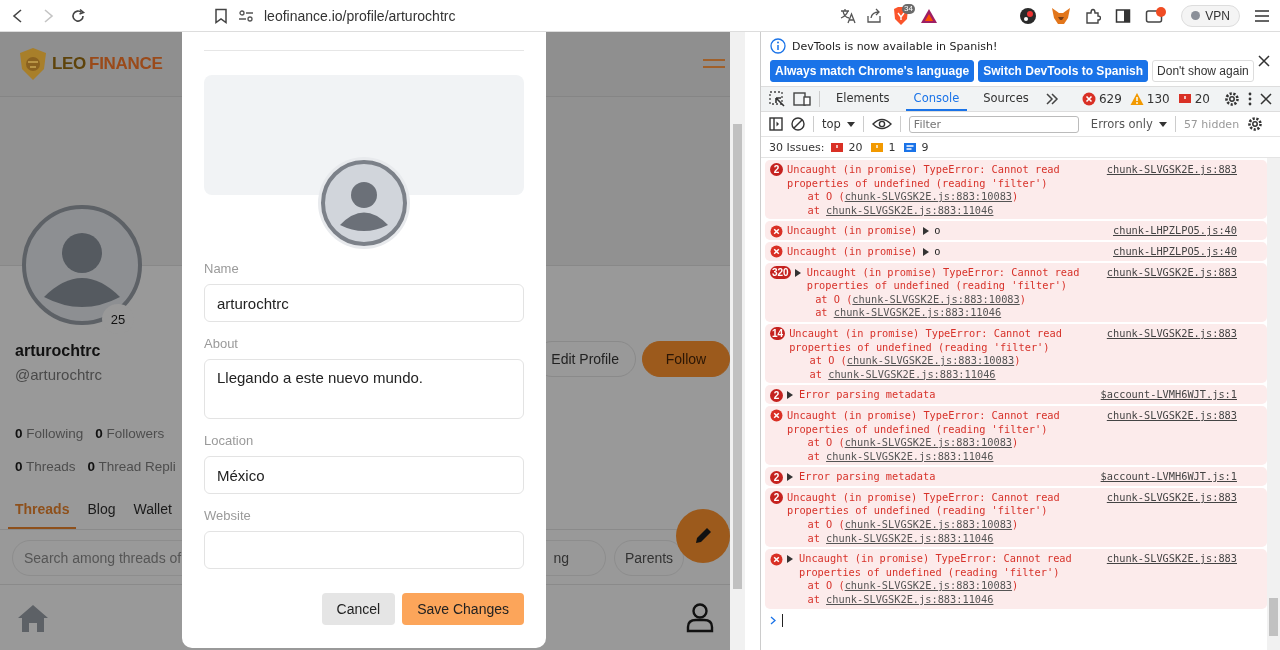  Describe the element at coordinates (130, 433) in the screenshot. I see `stat-text: 0 Followers` at that location.